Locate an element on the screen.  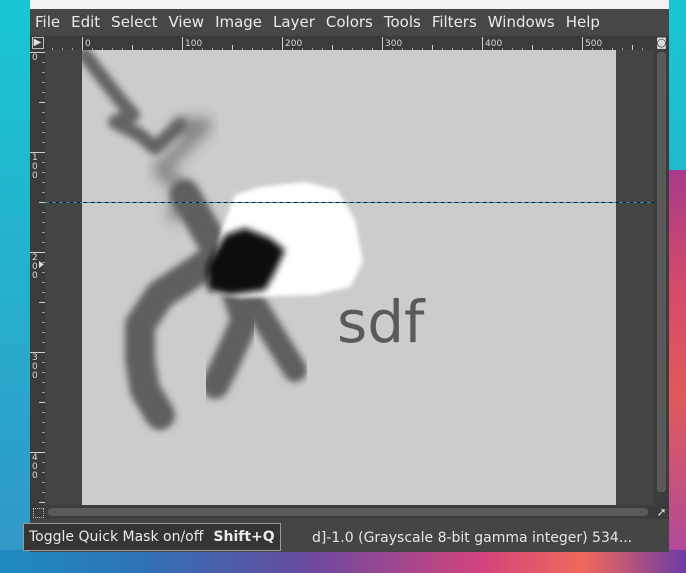
vertical-ruler-ticks: 0 1 0 0 2 0 0 3 0 0 4 0 0 is located at coordinates (37, 277).